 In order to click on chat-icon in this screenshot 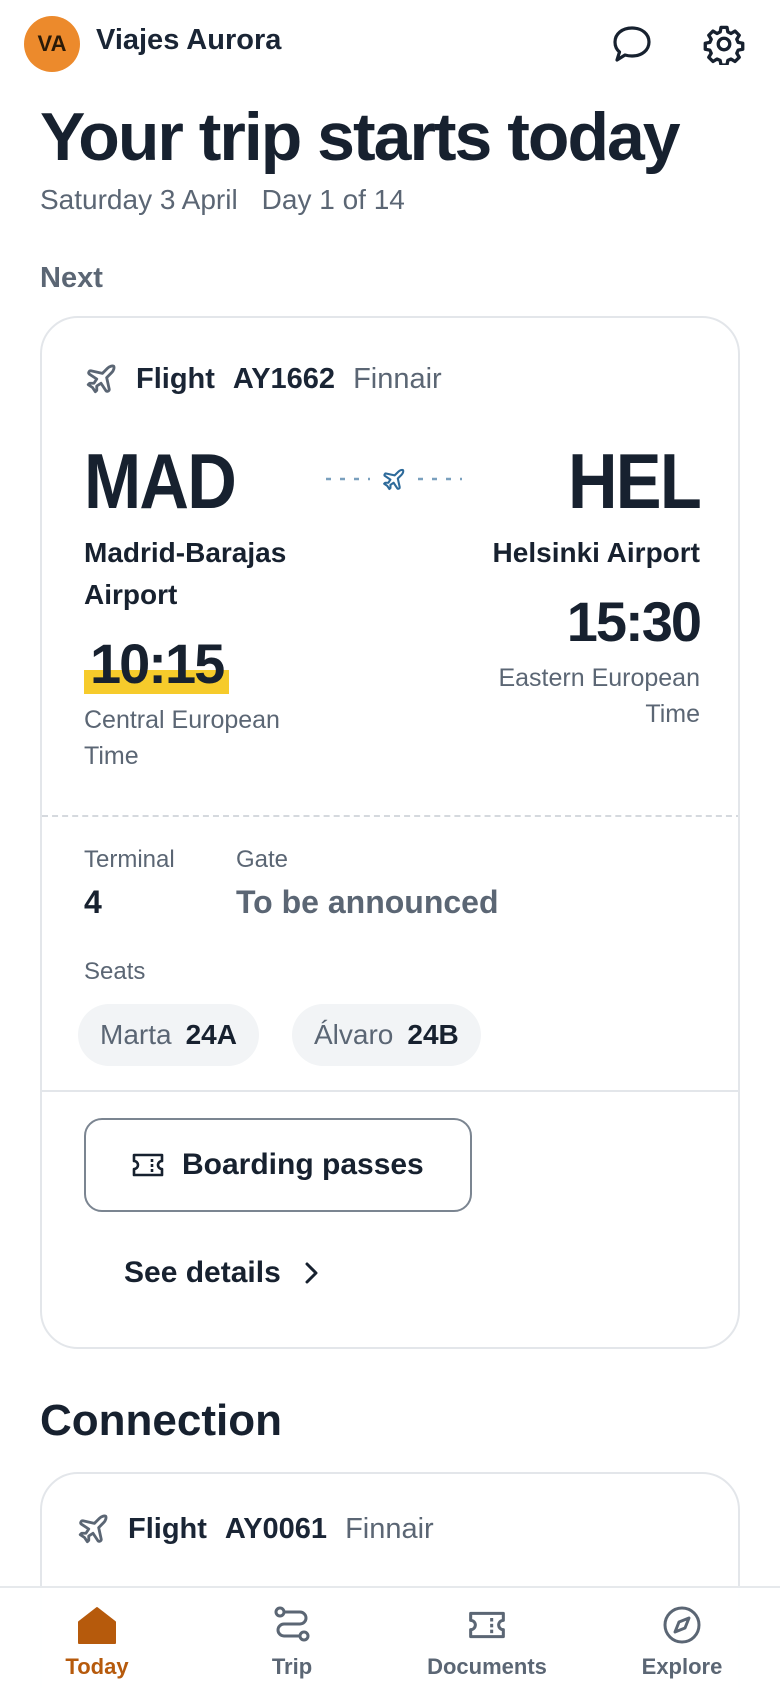, I will do `click(632, 44)`.